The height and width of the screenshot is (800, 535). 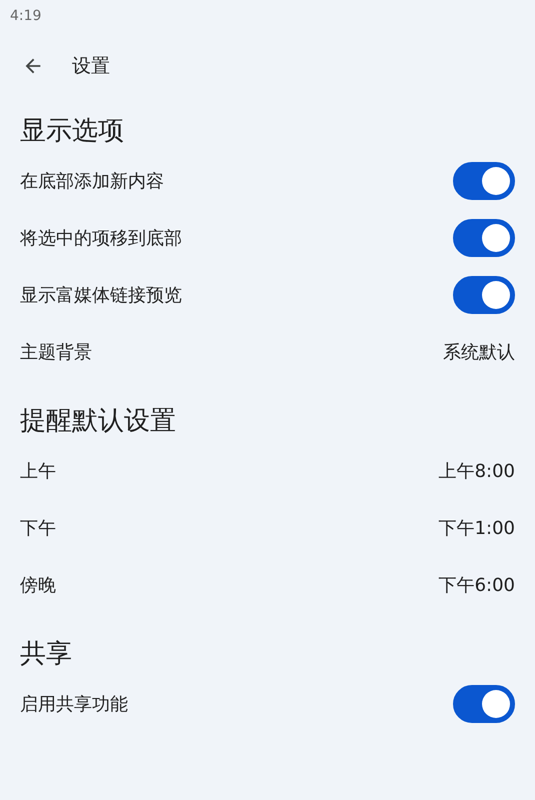 What do you see at coordinates (38, 528) in the screenshot?
I see `setting-label: 下午` at bounding box center [38, 528].